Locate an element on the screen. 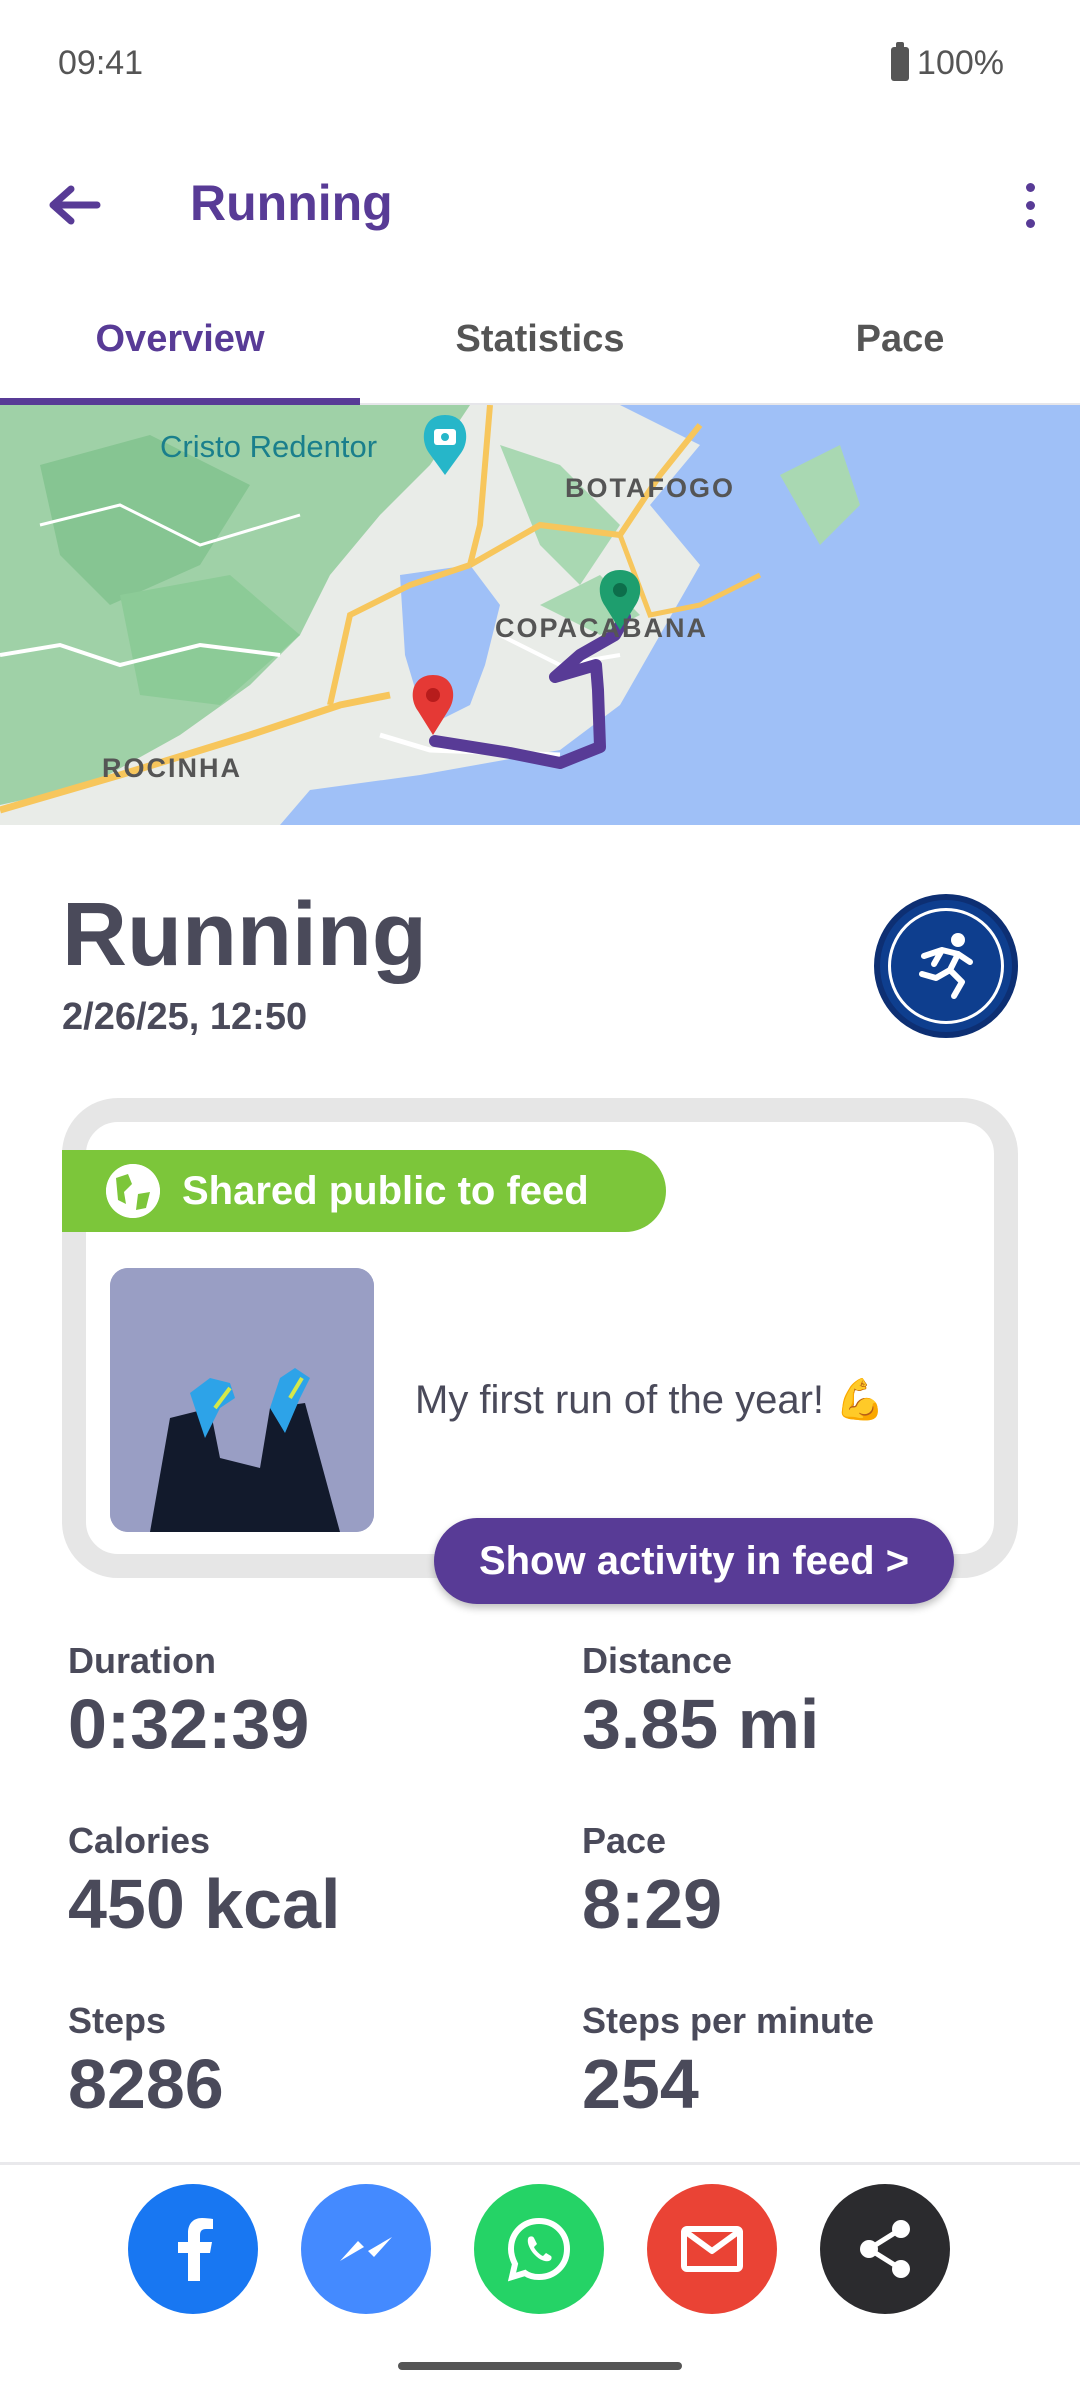 This screenshot has width=1080, height=2400. whatsapp-share-button is located at coordinates (539, 2249).